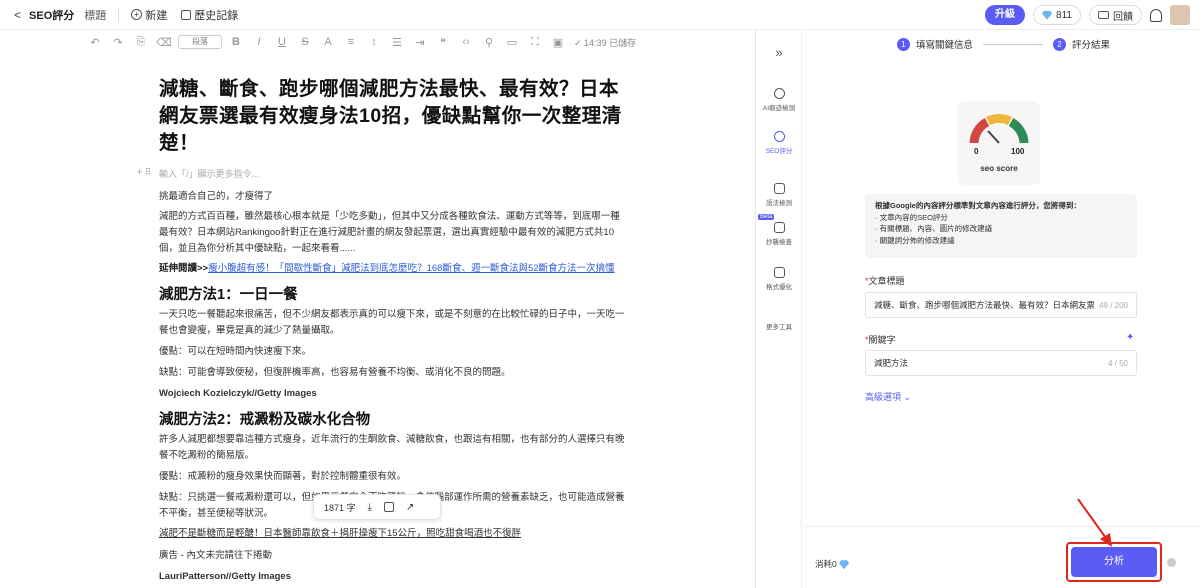 The width and height of the screenshot is (1200, 588). Describe the element at coordinates (394, 418) in the screenshot. I see `section-heading: 減肥方法2：戒澱粉及碳水化合物` at that location.